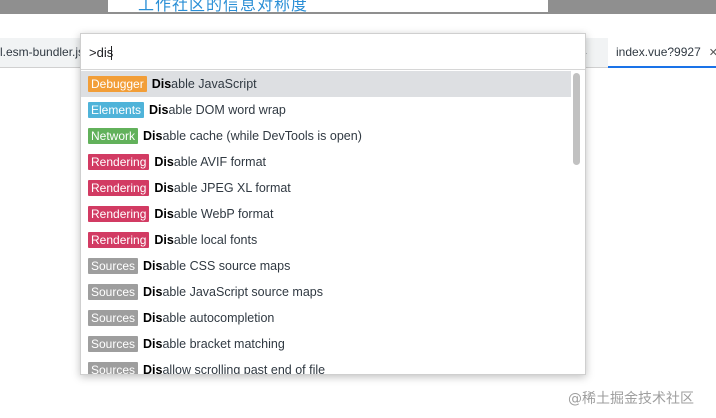 The height and width of the screenshot is (418, 716). I want to click on command-item: Sources Disable autocompletion, so click(326, 318).